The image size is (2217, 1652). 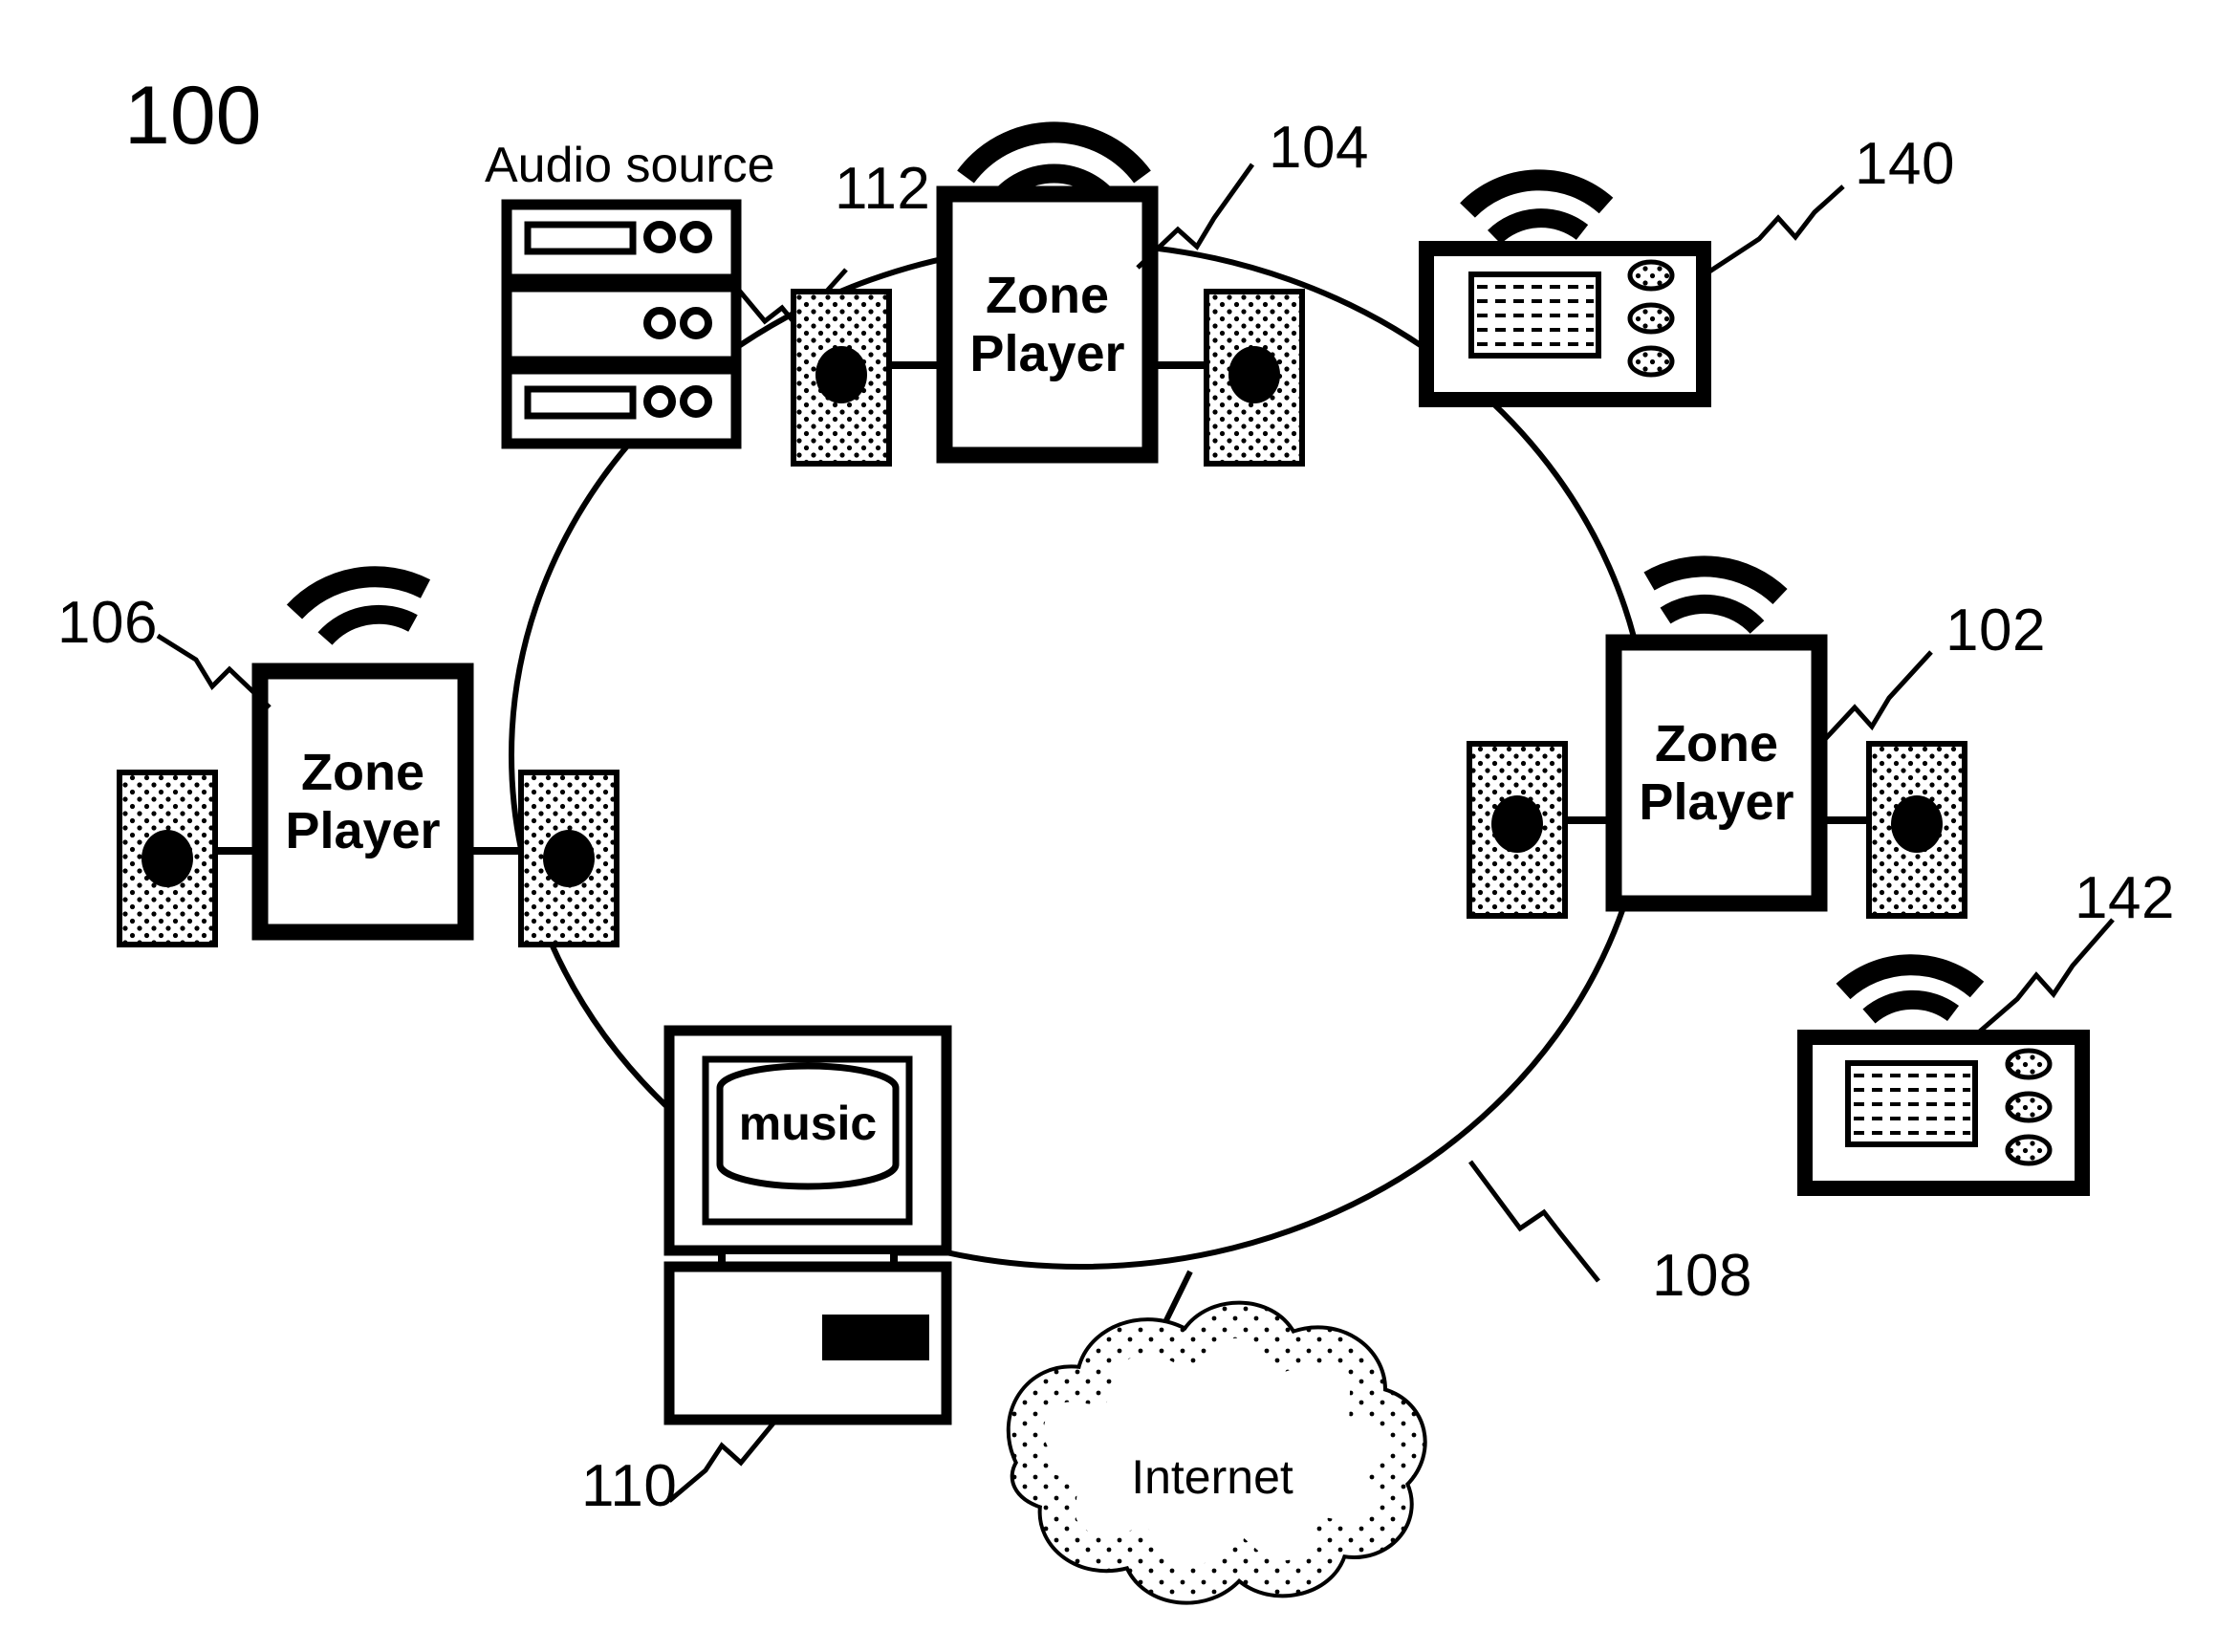 What do you see at coordinates (766, 1272) in the screenshot?
I see `computer-110: music 110` at bounding box center [766, 1272].